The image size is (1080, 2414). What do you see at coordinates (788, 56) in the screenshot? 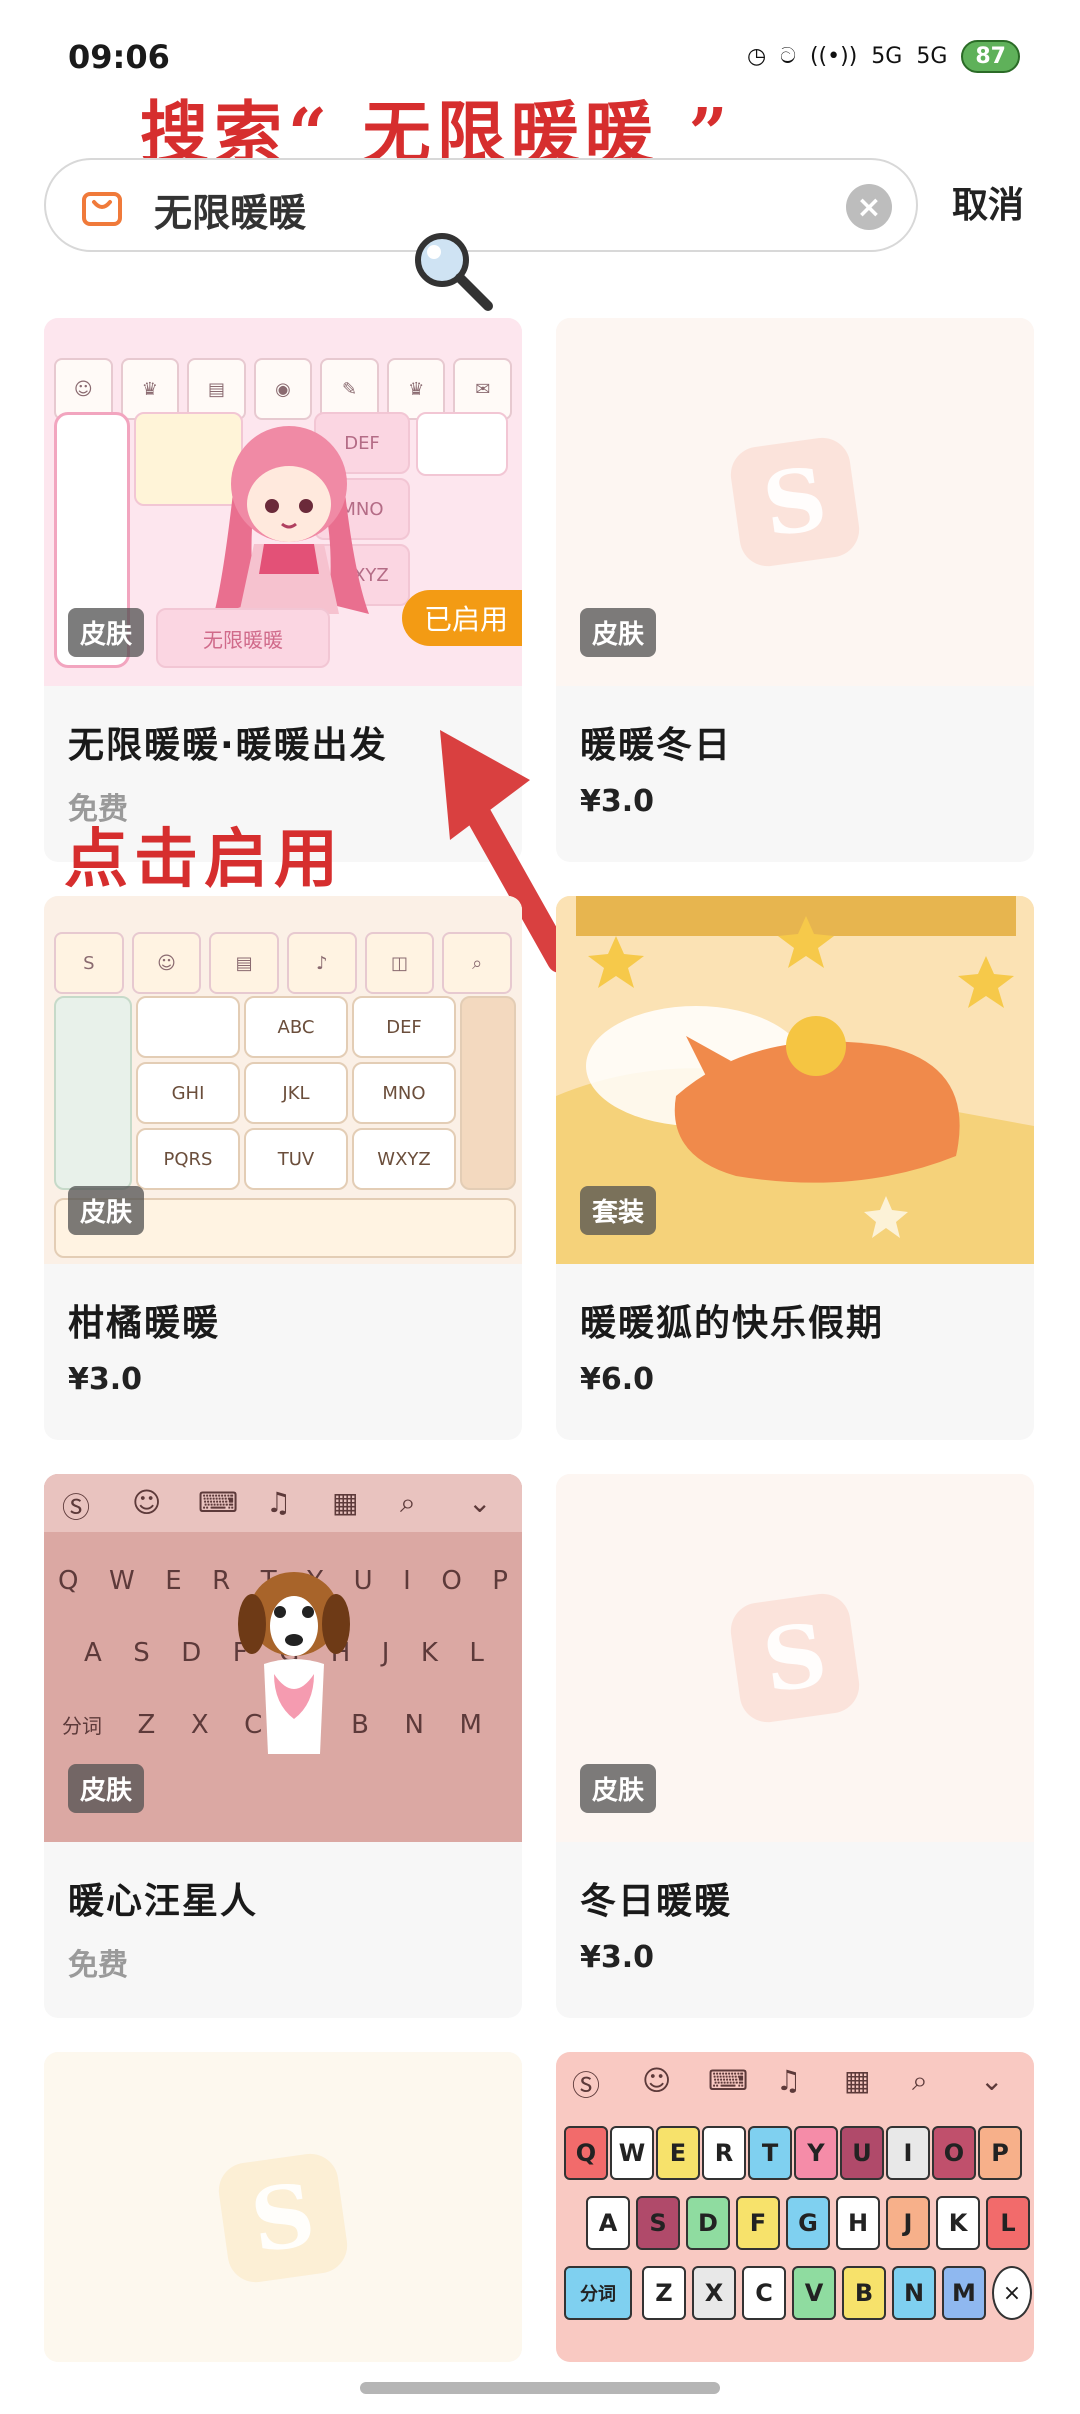
I see `rabbit-icon: ට` at bounding box center [788, 56].